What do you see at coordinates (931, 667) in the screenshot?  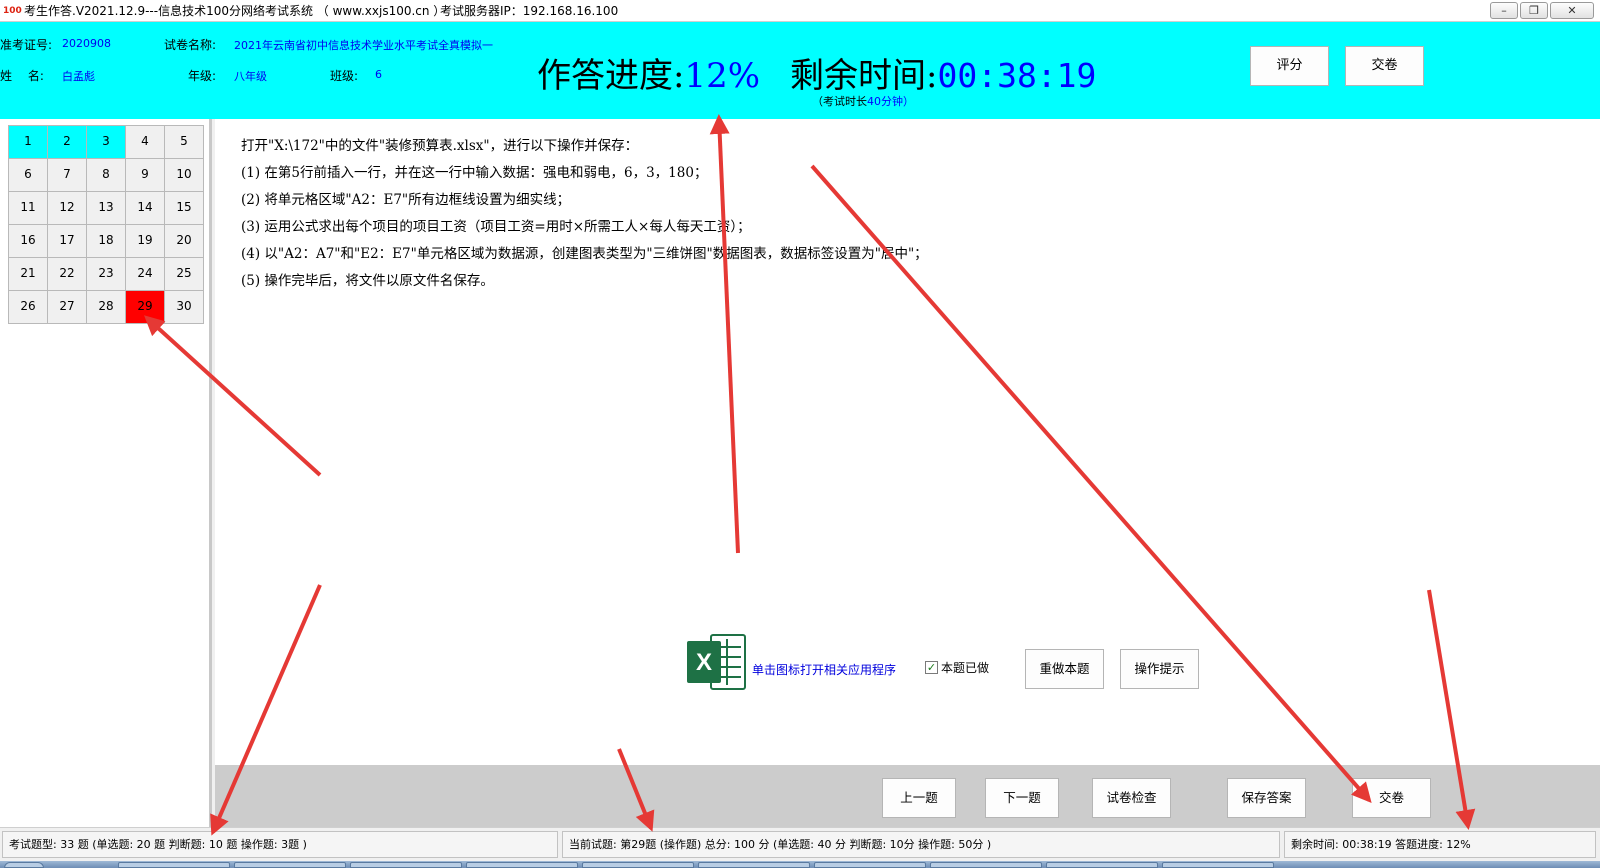 I see `done-checkbox: ✓` at bounding box center [931, 667].